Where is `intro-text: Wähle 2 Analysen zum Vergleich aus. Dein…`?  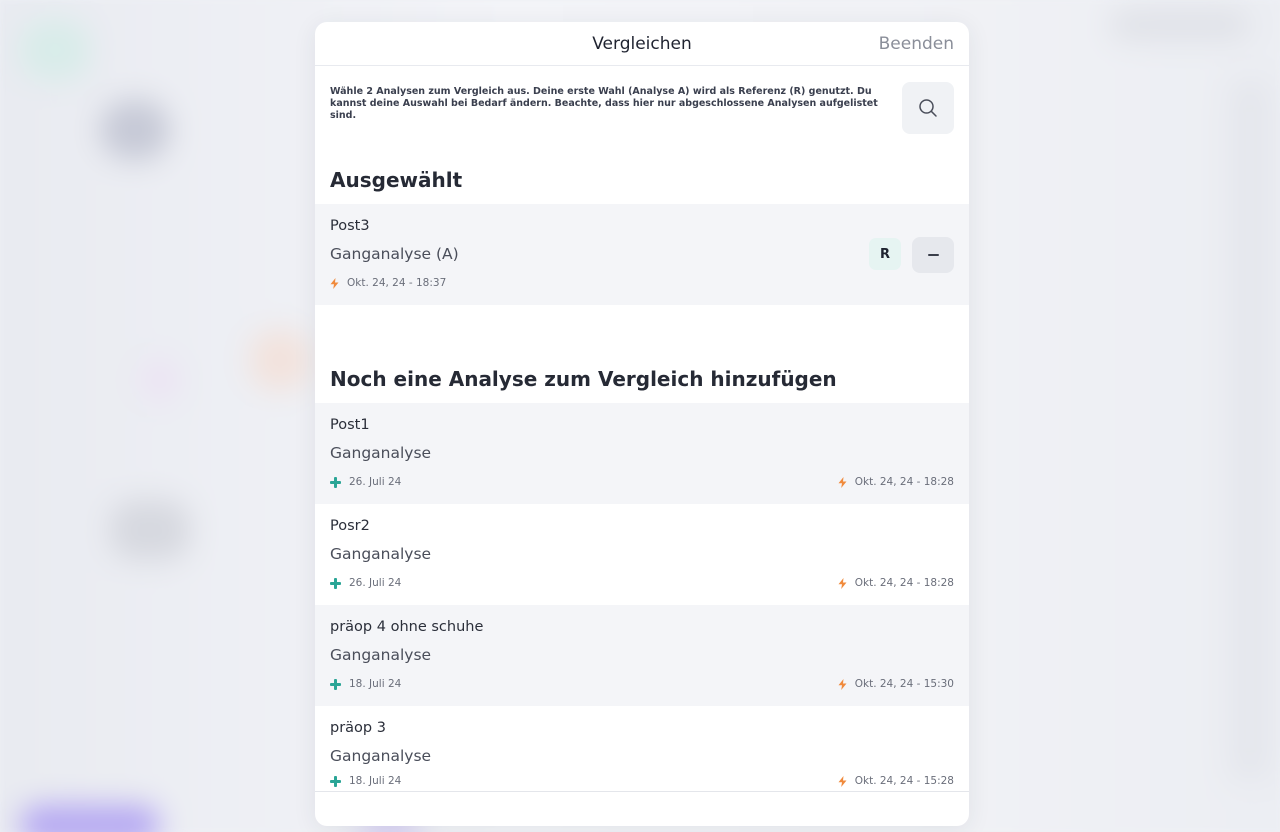 intro-text: Wähle 2 Analysen zum Vergleich aus. Dein… is located at coordinates (604, 103).